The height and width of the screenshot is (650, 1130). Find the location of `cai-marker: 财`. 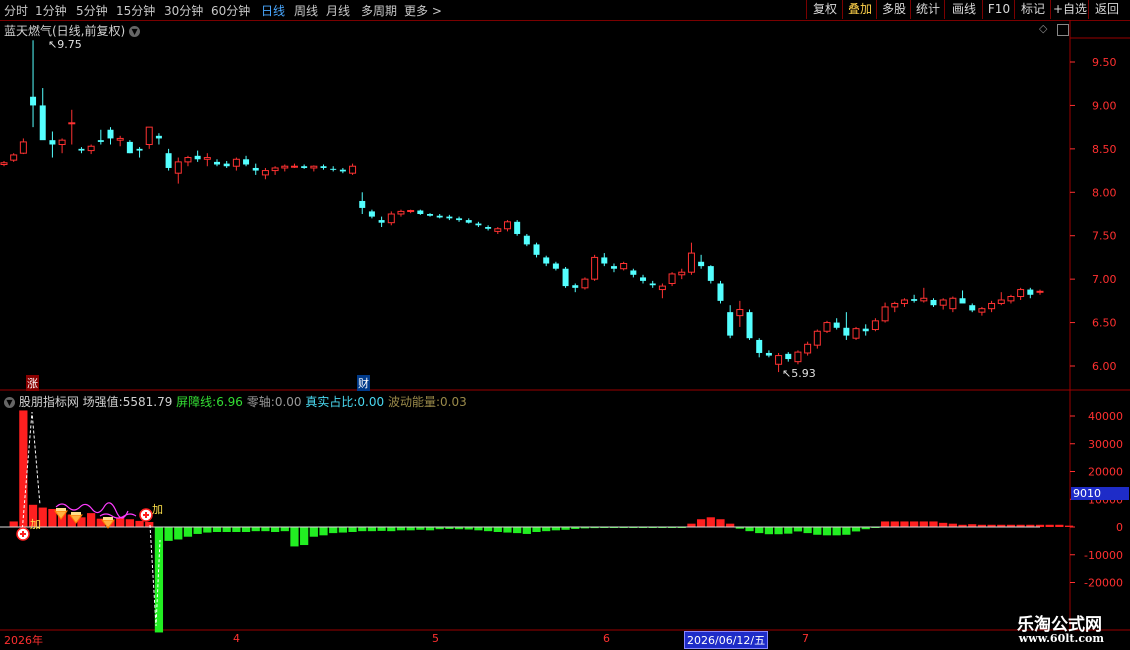

cai-marker: 财 is located at coordinates (363, 383).